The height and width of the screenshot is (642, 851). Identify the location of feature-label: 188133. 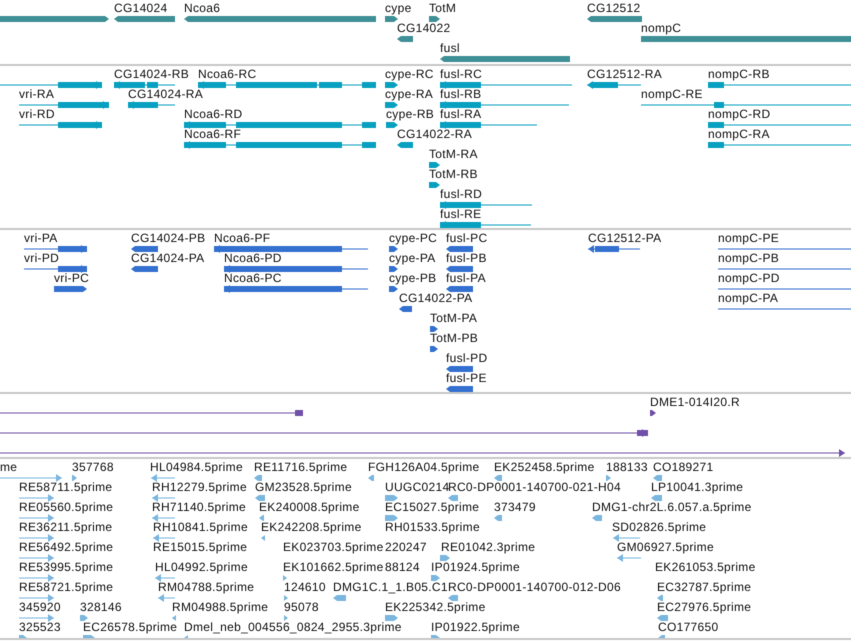
(627, 467).